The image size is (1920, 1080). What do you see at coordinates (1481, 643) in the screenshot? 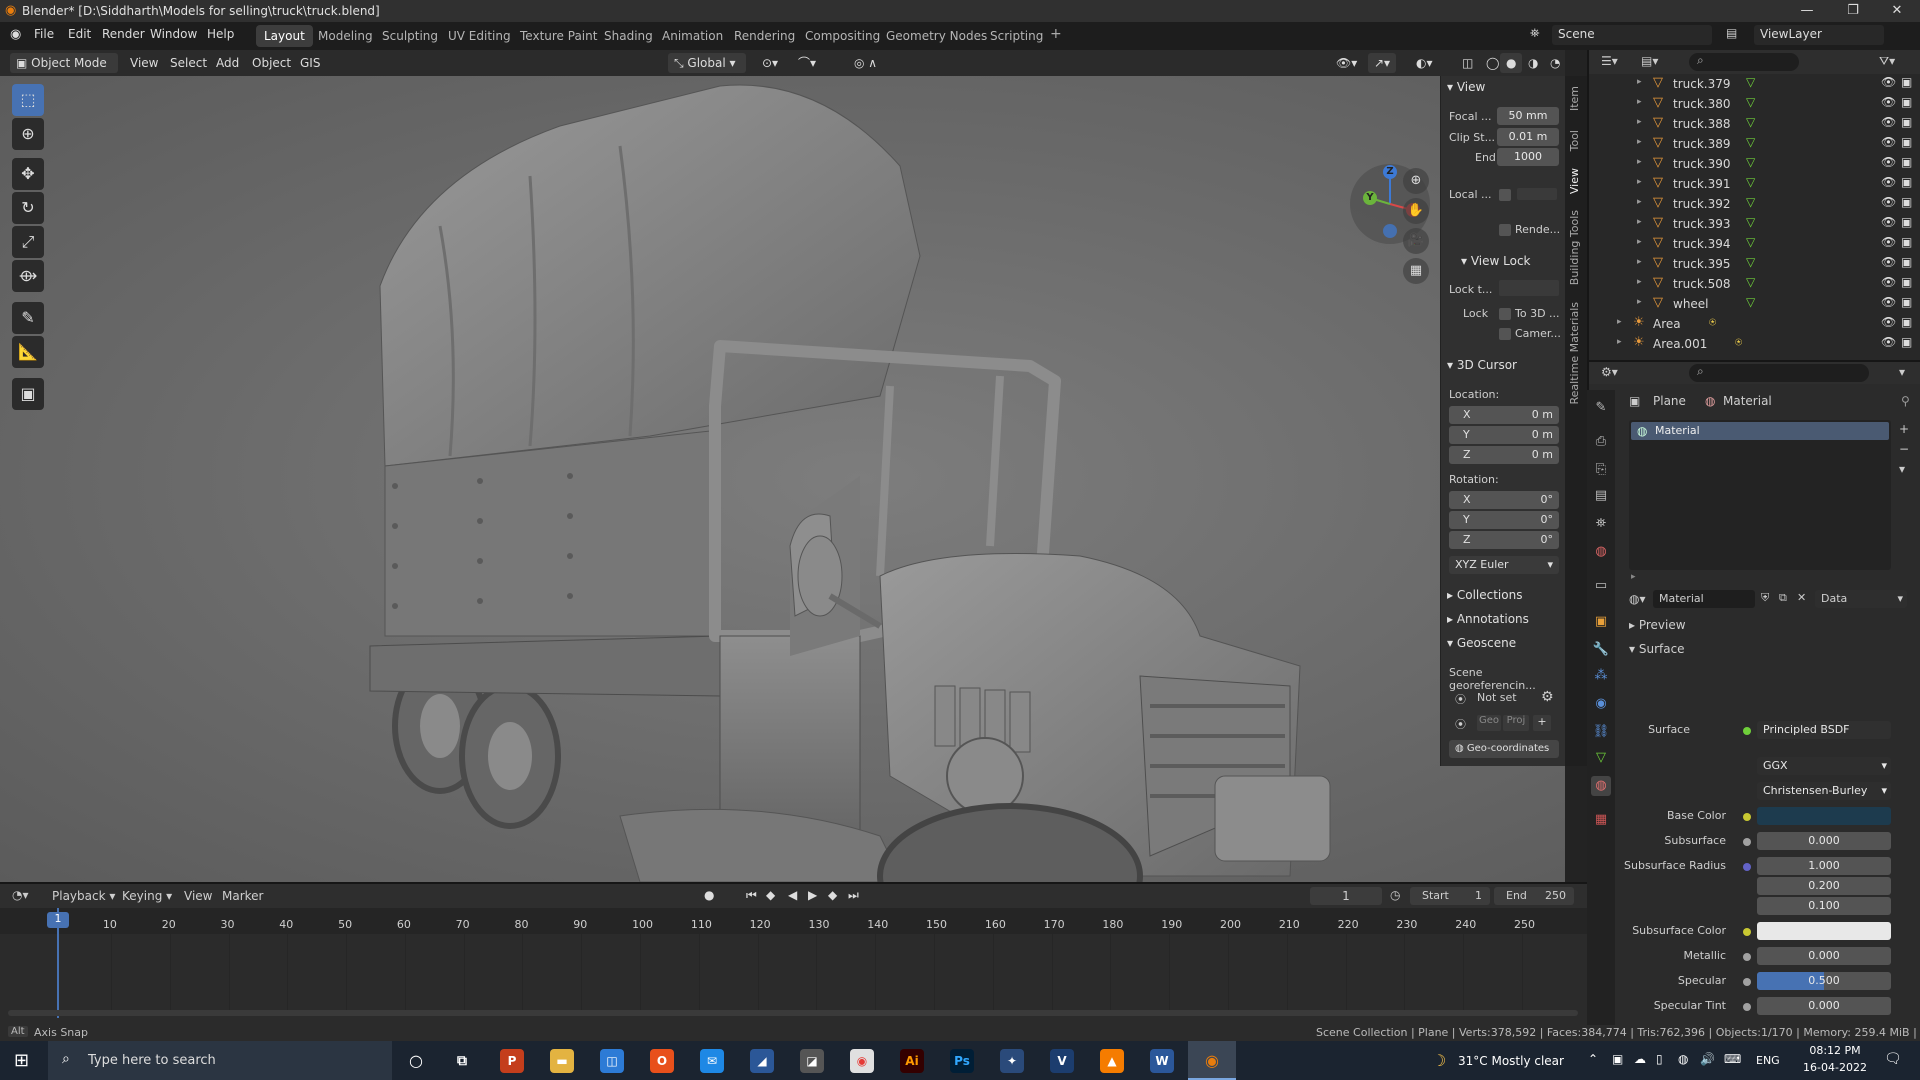
I see `geoscene-header: ▾ Geoscene` at bounding box center [1481, 643].